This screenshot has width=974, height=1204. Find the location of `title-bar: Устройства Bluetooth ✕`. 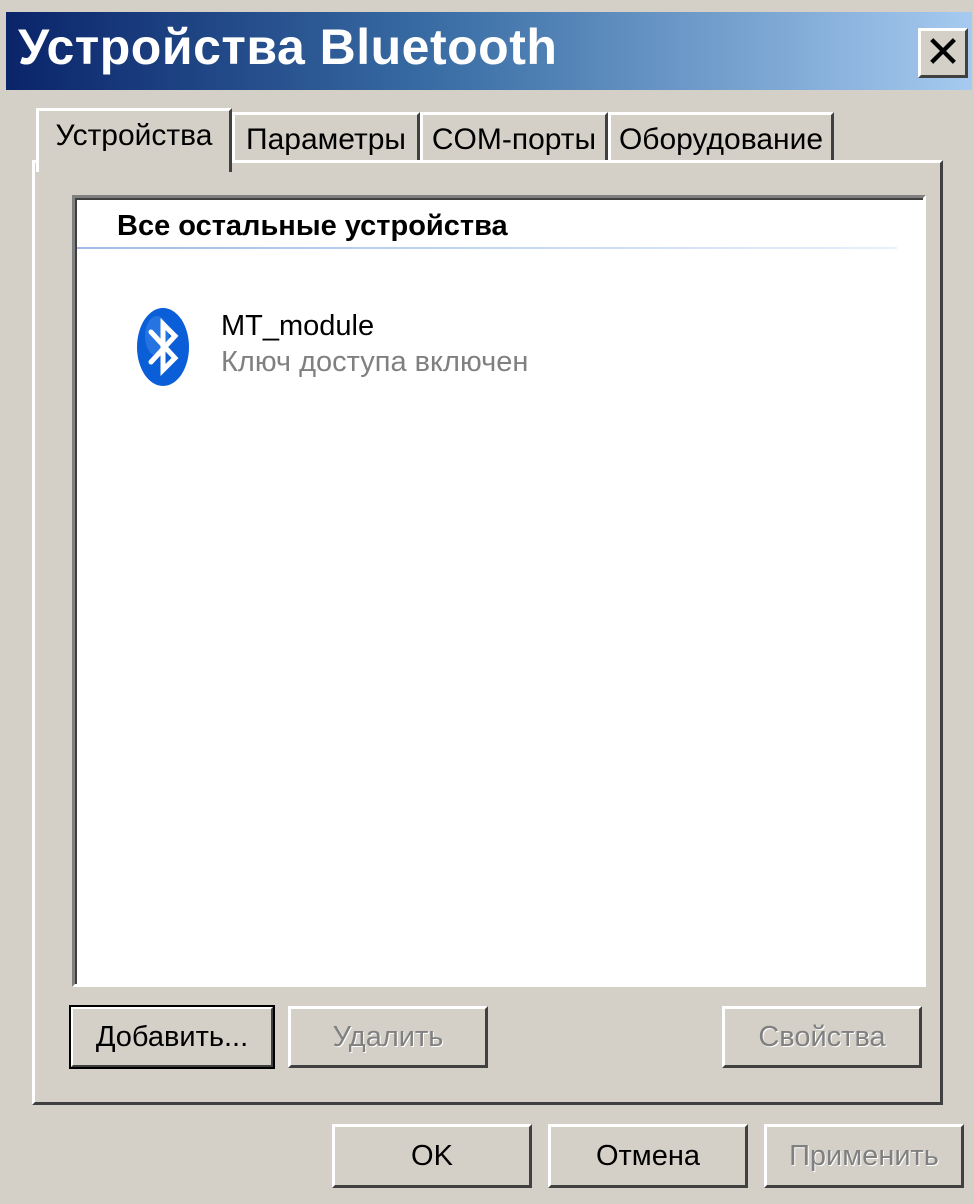

title-bar: Устройства Bluetooth ✕ is located at coordinates (489, 51).